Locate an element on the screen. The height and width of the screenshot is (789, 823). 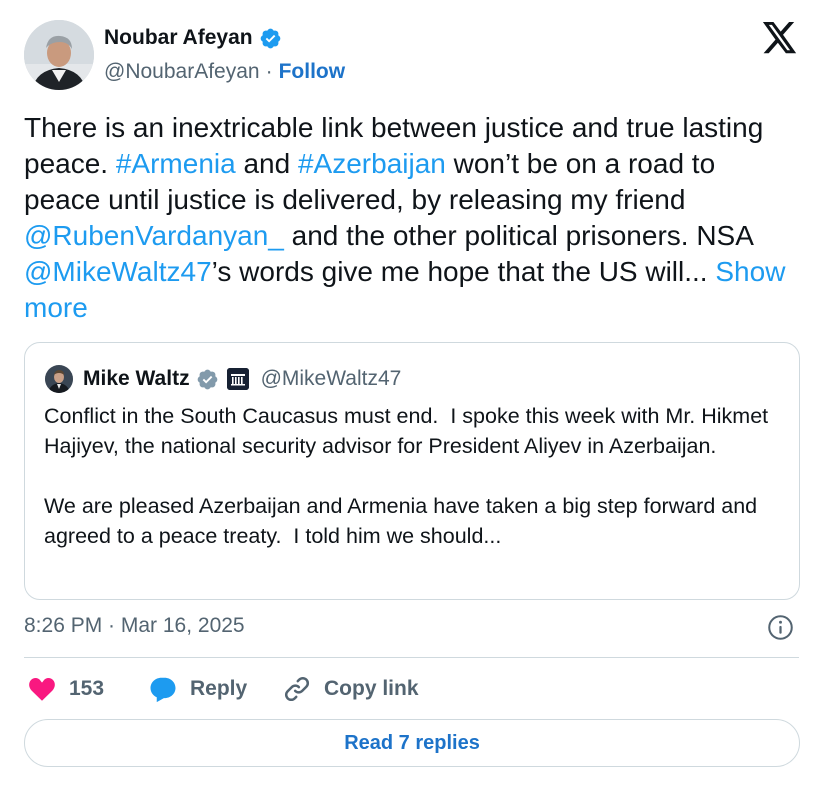
reply-button: Reply is located at coordinates (197, 689).